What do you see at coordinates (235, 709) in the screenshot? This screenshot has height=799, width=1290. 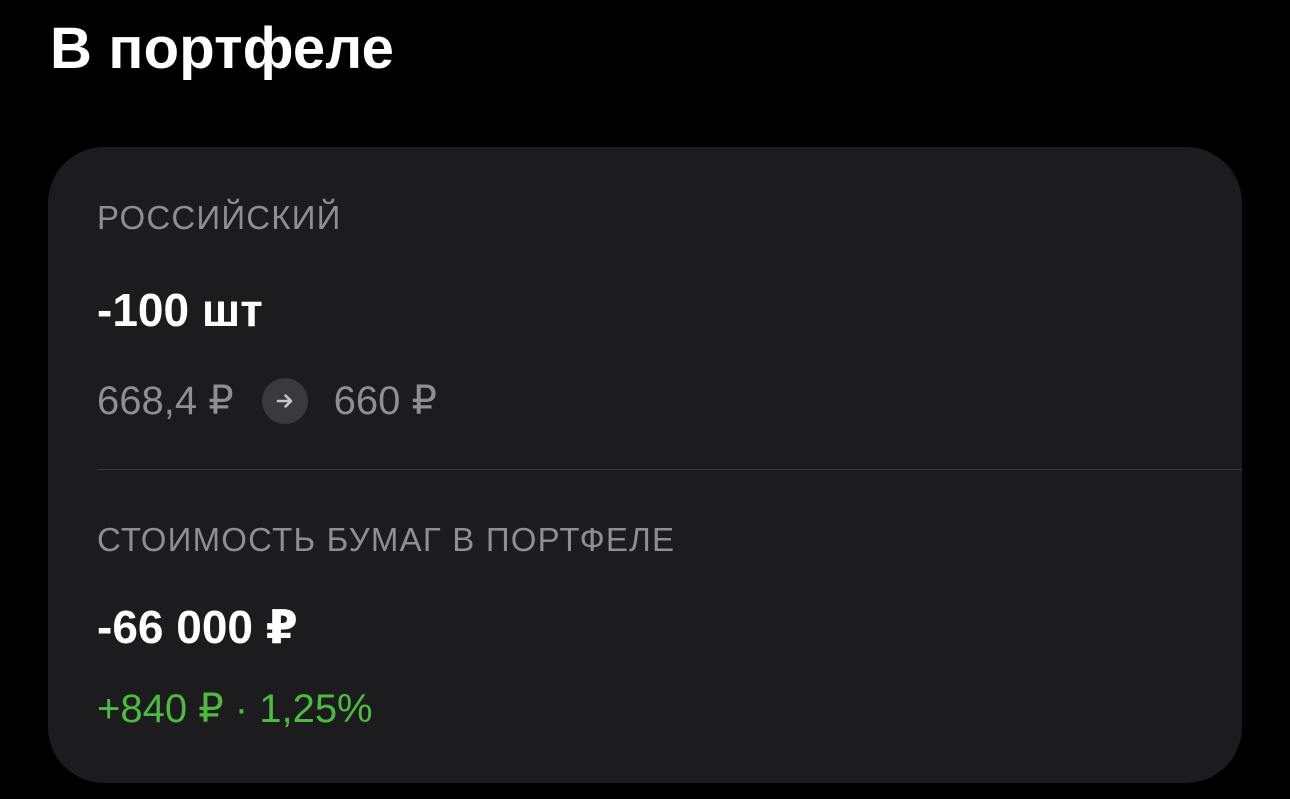 I see `value-change: +840 ₽ · 1,25%` at bounding box center [235, 709].